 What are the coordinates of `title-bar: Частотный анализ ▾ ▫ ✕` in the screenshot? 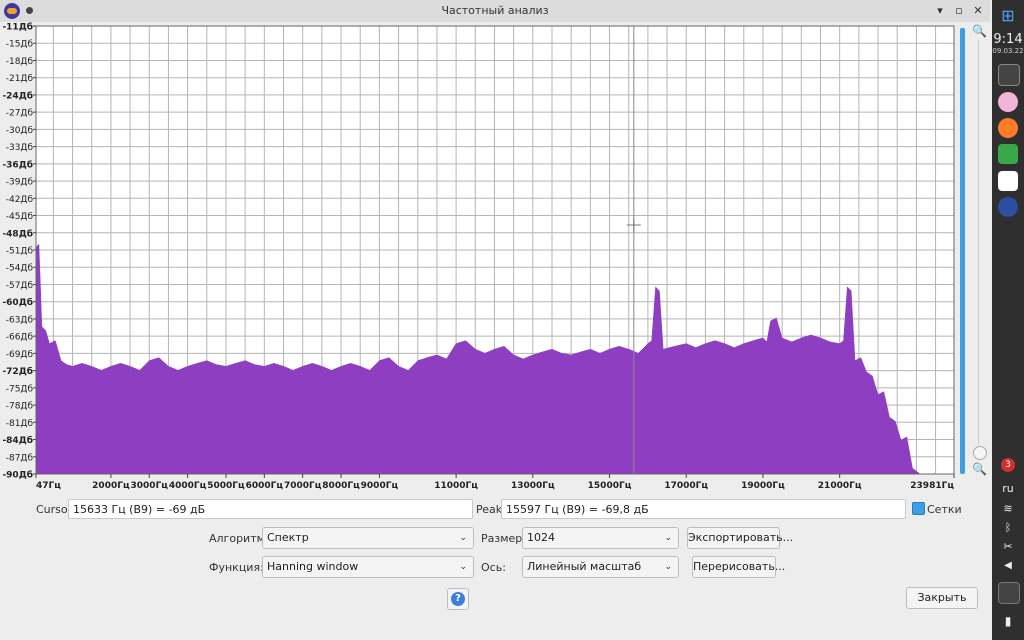 It's located at (495, 11).